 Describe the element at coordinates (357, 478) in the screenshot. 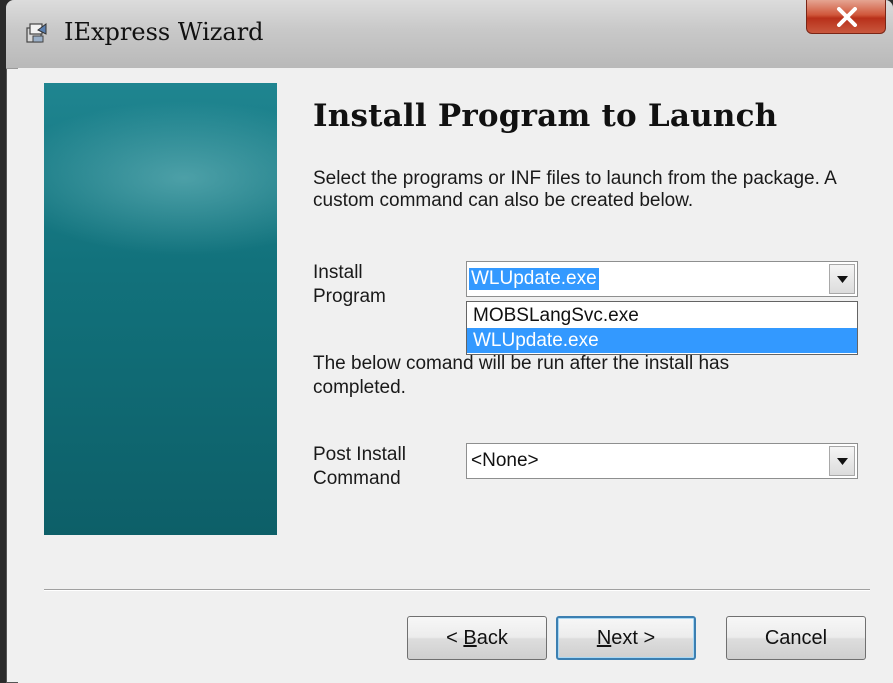

I see `post-install-label-line2: Command` at that location.